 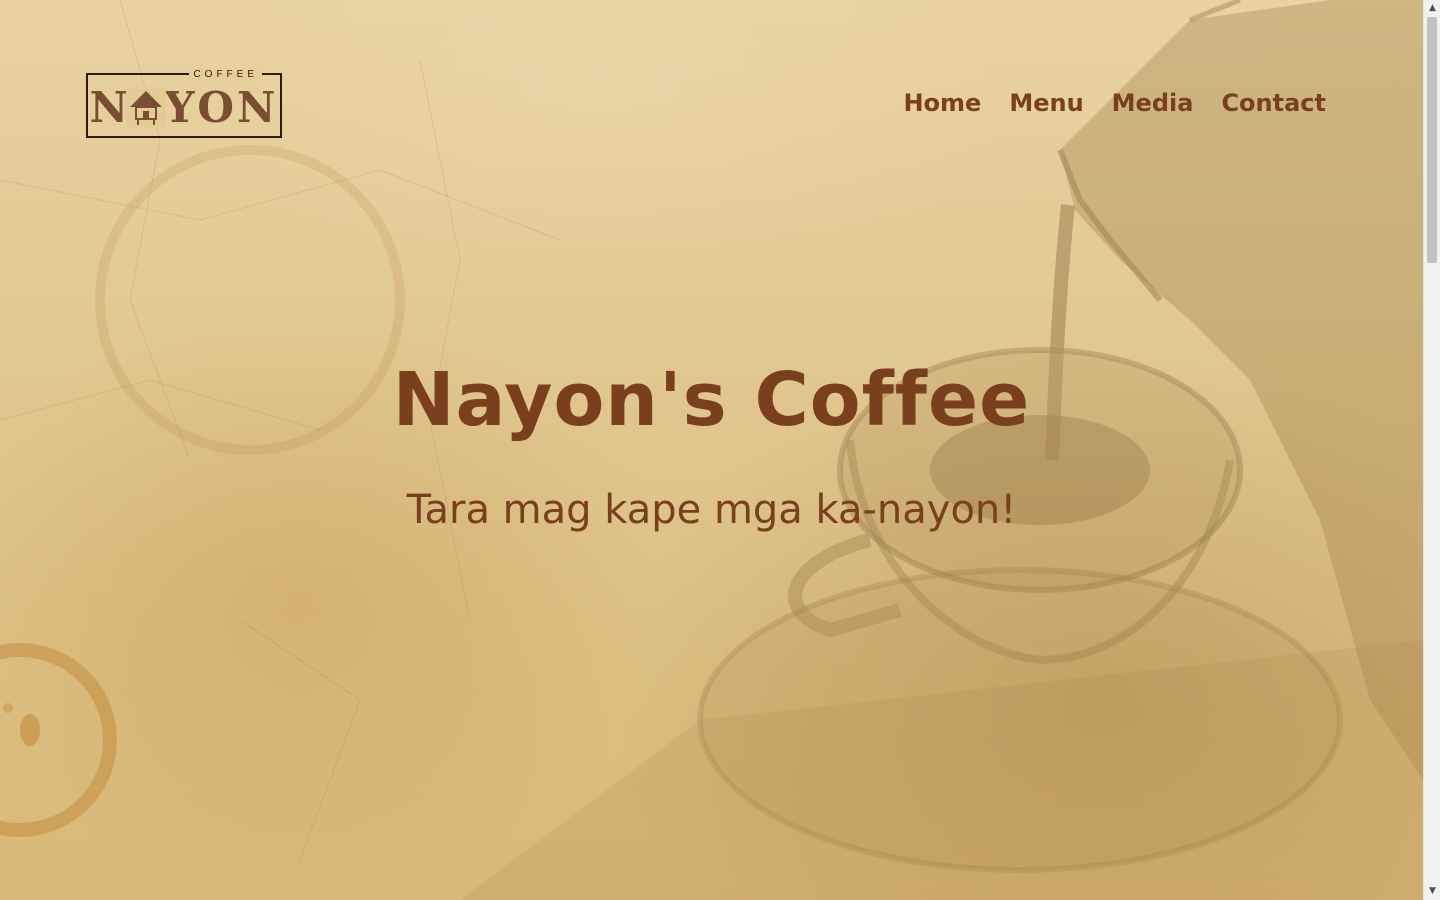 What do you see at coordinates (58, 740) in the screenshot?
I see `coffee-ring-stain` at bounding box center [58, 740].